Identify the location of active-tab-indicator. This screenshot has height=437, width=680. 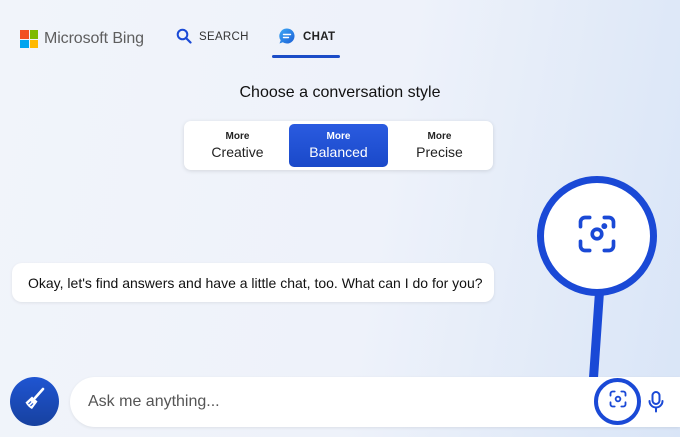
(306, 56).